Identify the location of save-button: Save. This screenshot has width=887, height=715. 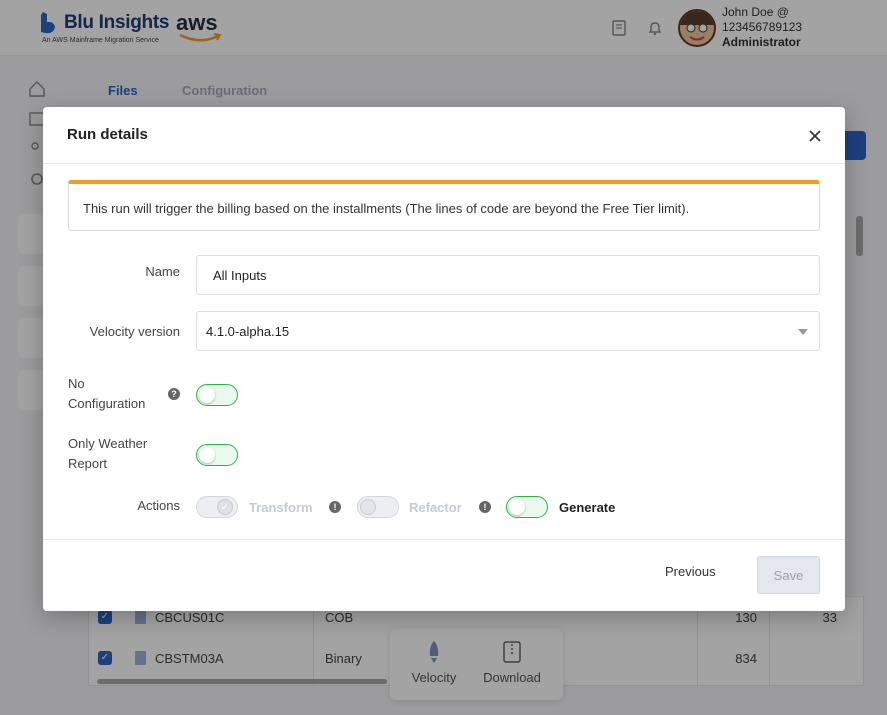
(788, 575).